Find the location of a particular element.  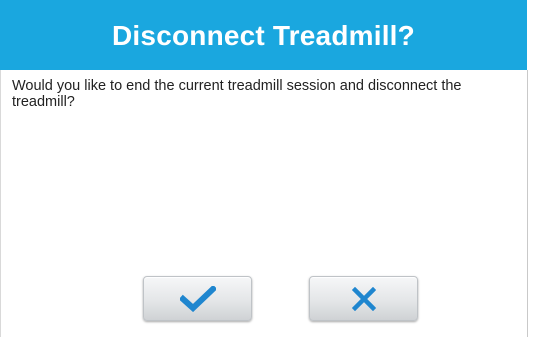

checkmark-icon is located at coordinates (197, 298).